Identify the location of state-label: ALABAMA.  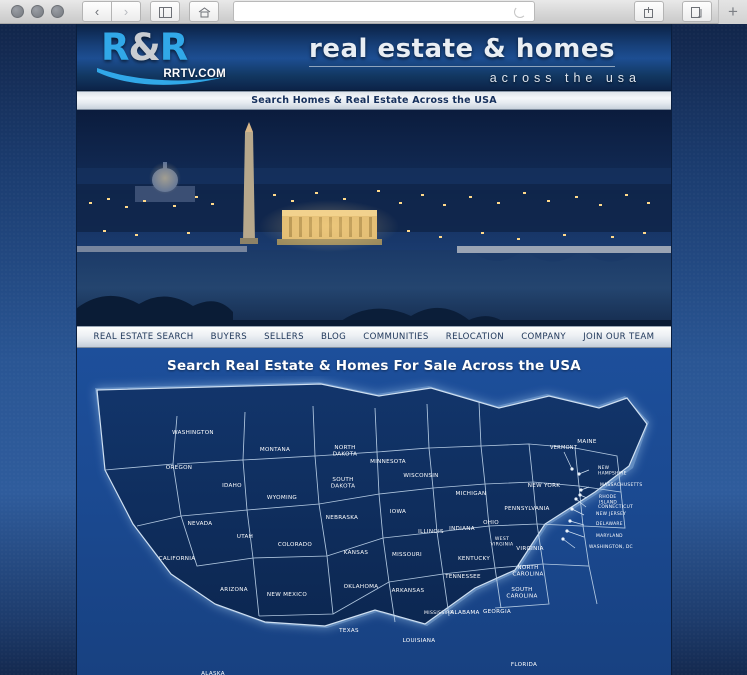
(464, 613).